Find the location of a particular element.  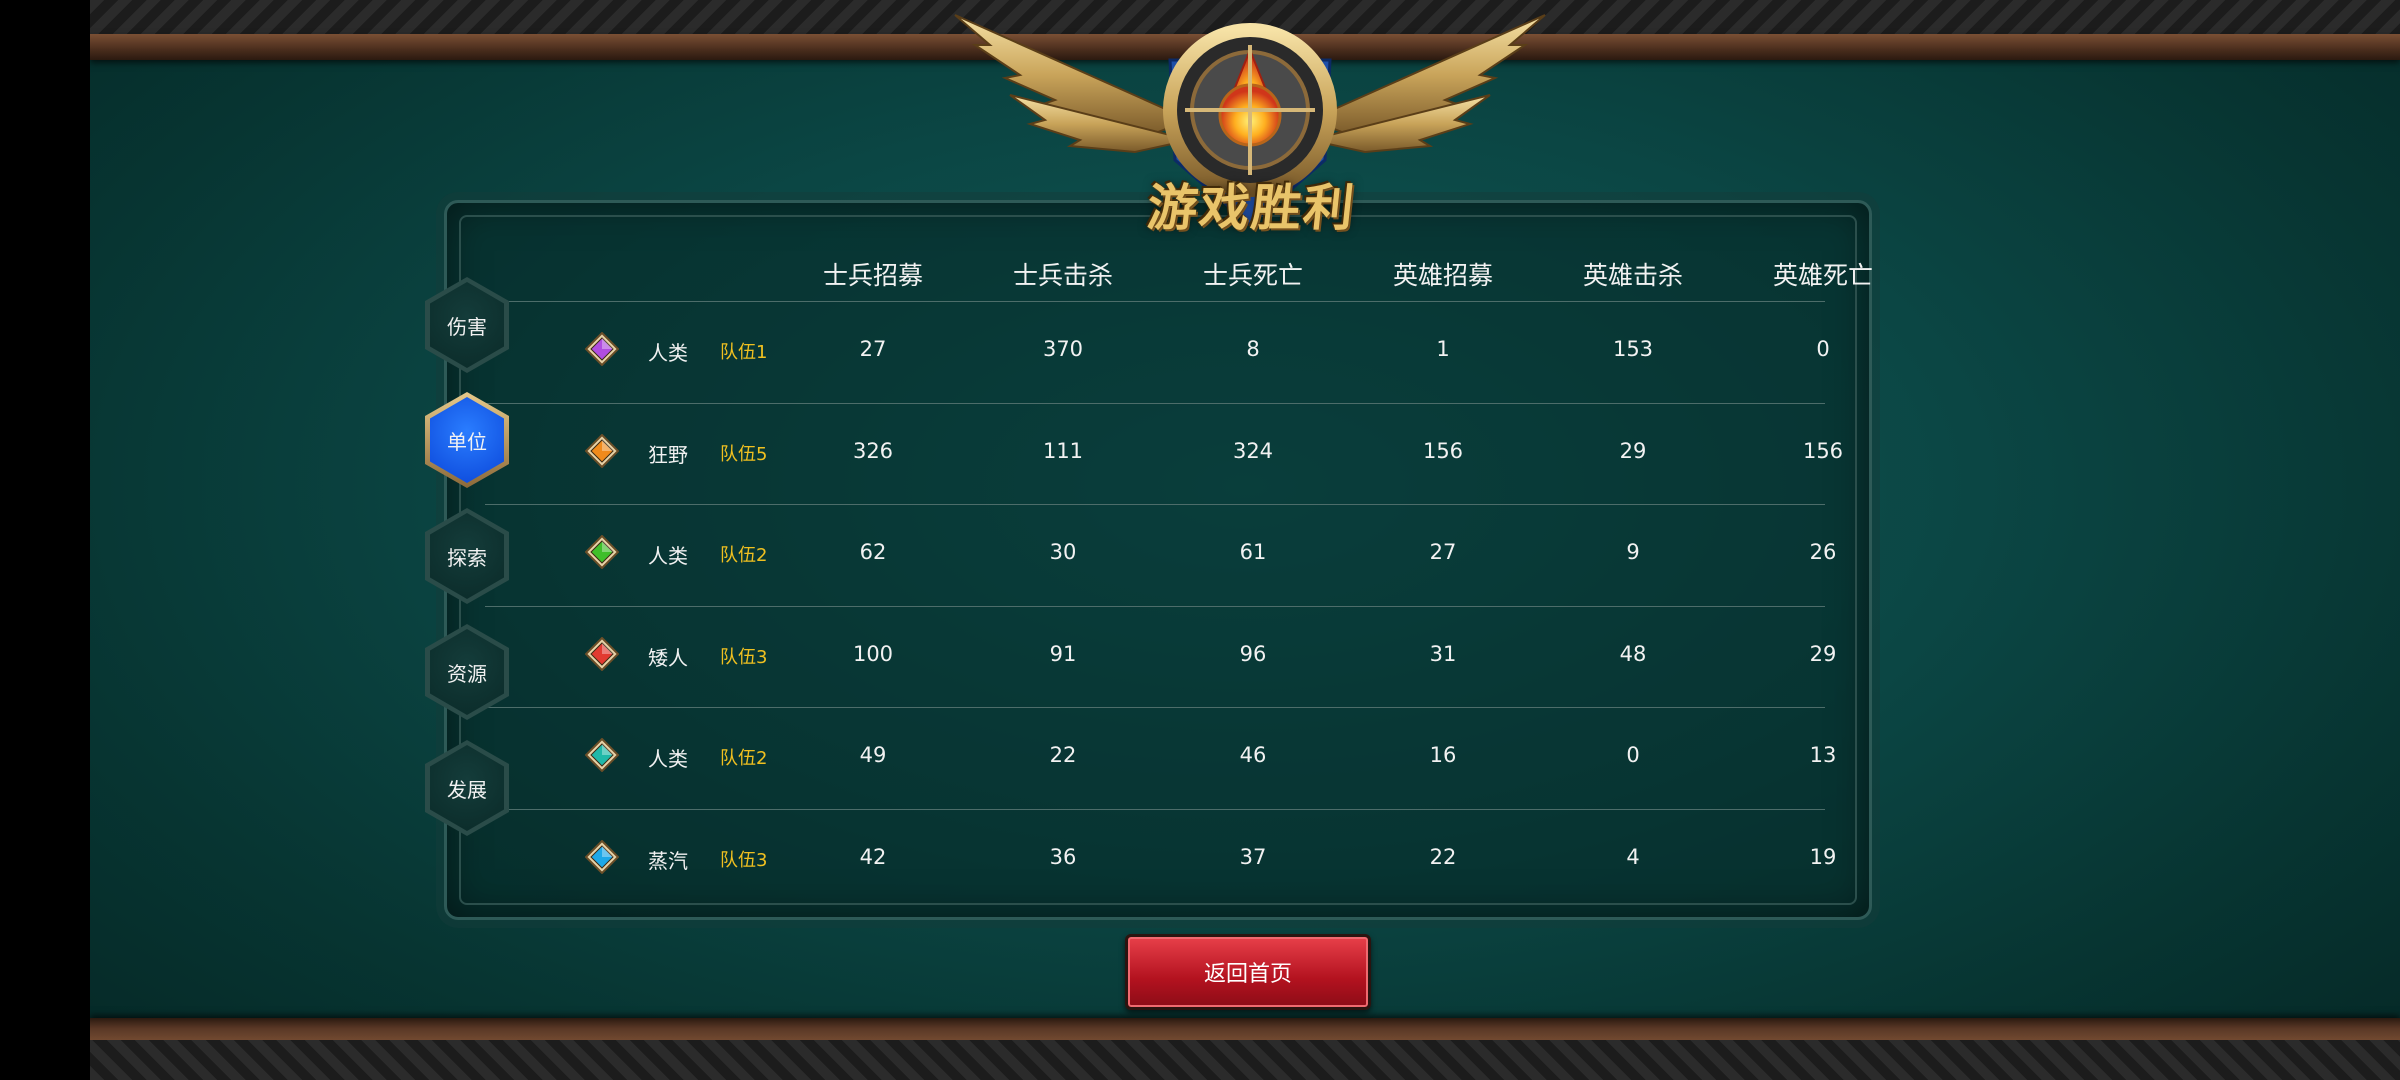

table-cell: 42 is located at coordinates (873, 856).